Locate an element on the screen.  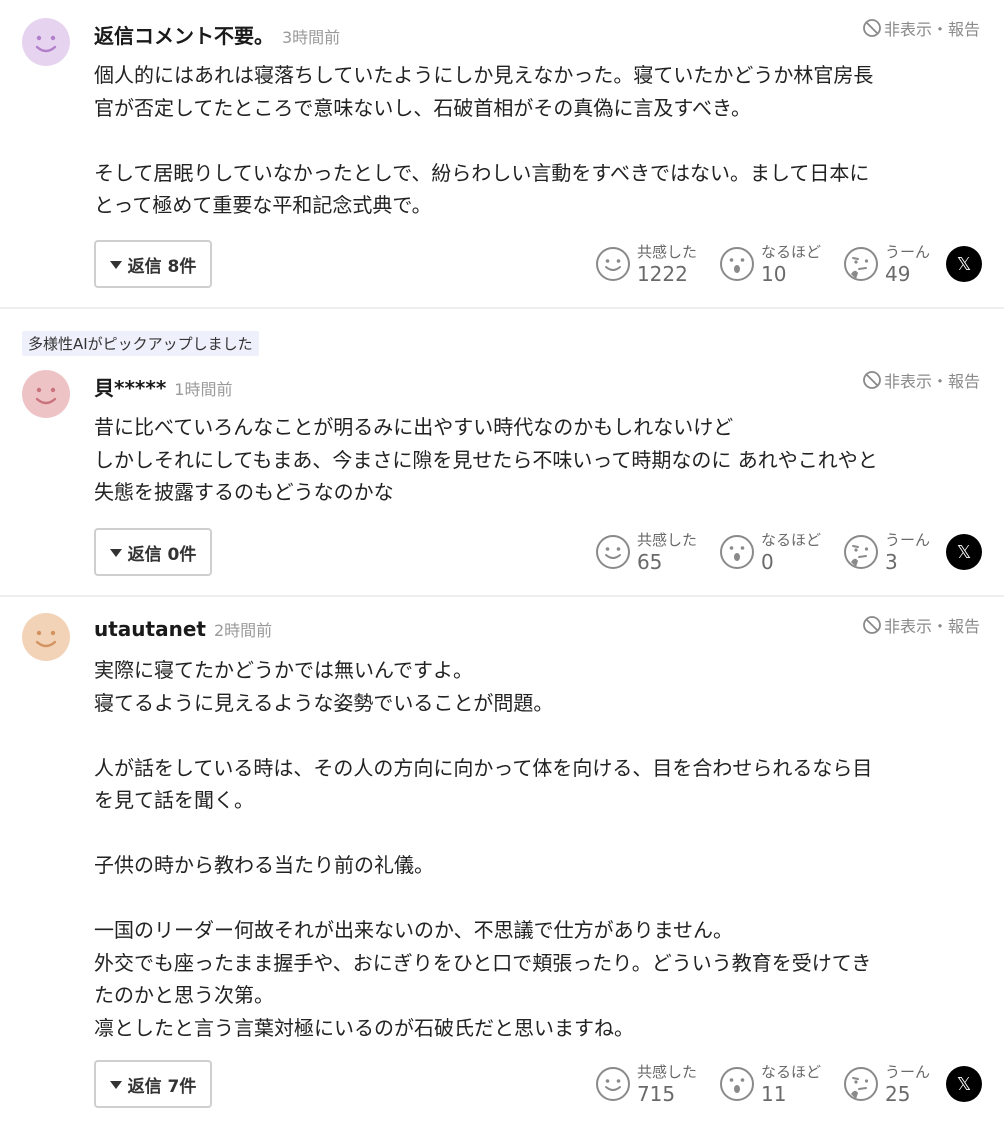
comment-time: 1時間前 is located at coordinates (203, 389).